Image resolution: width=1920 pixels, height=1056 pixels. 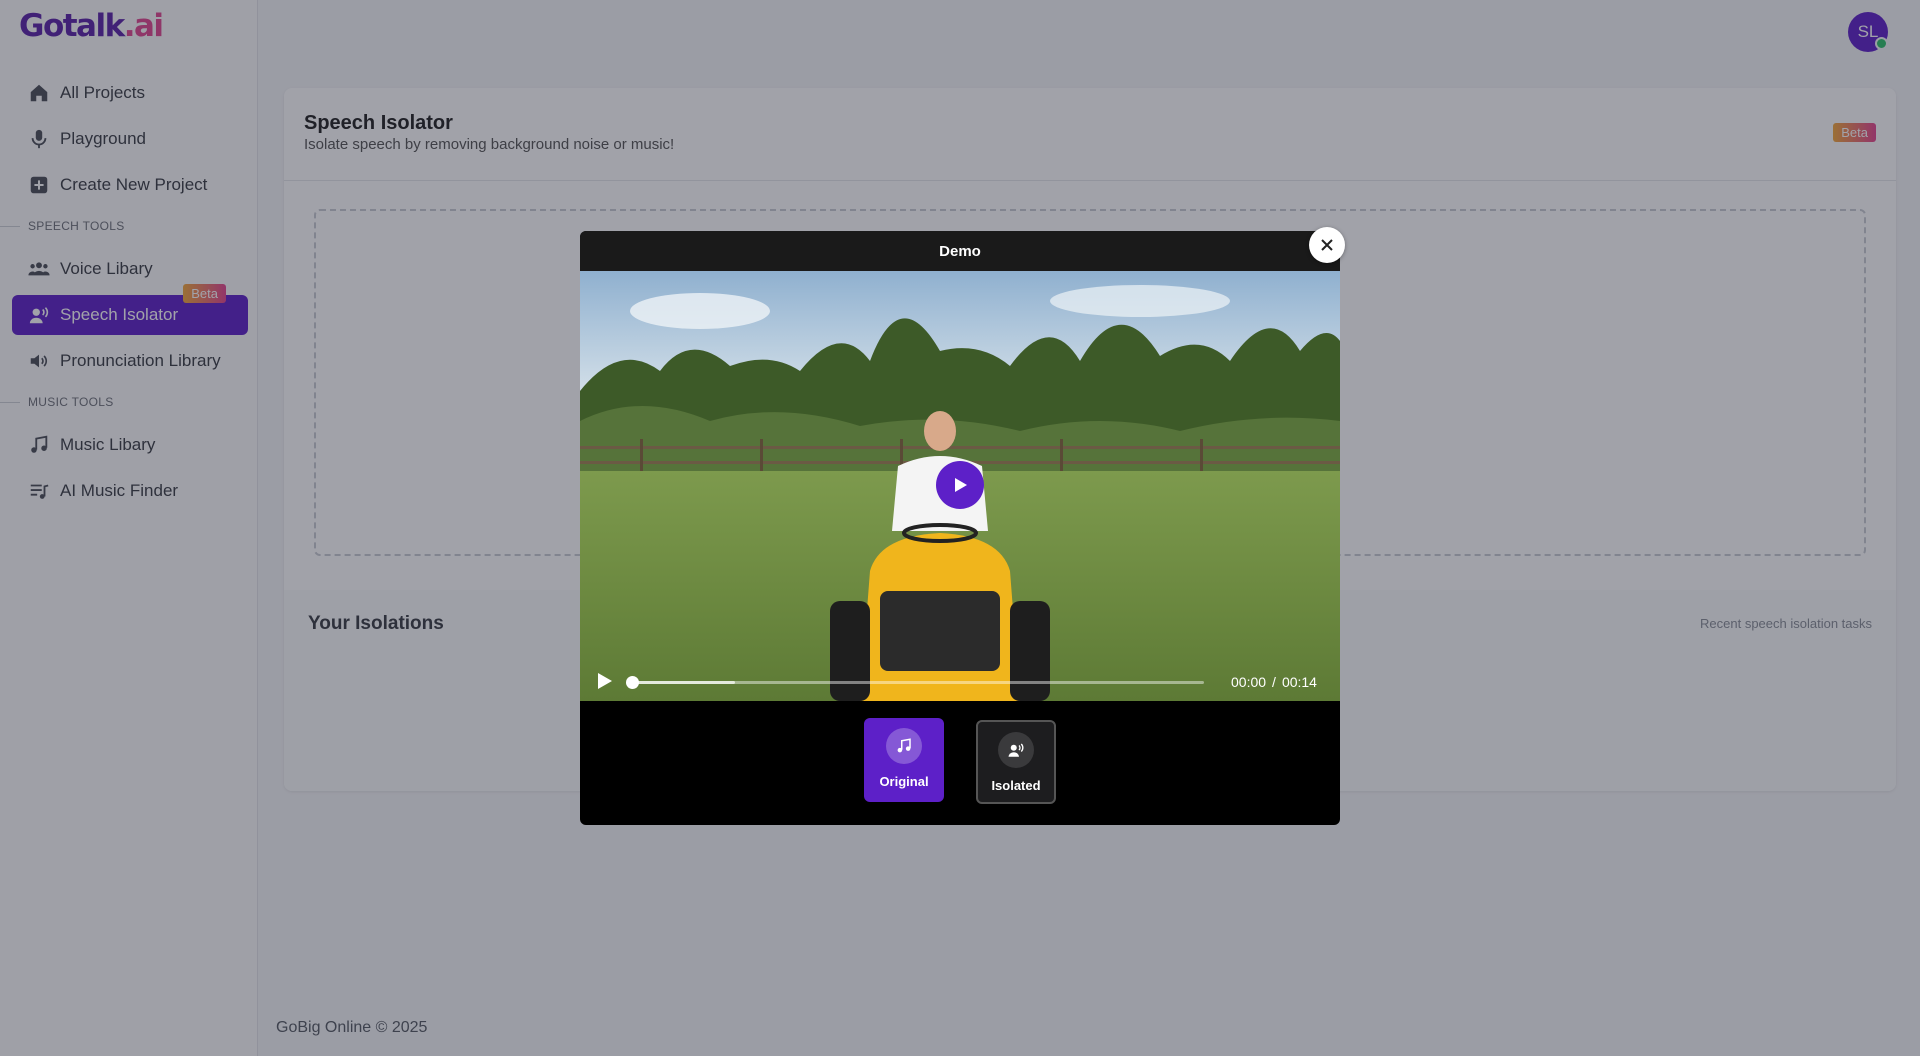 I want to click on video-controls: 00:00/00:14, so click(x=960, y=681).